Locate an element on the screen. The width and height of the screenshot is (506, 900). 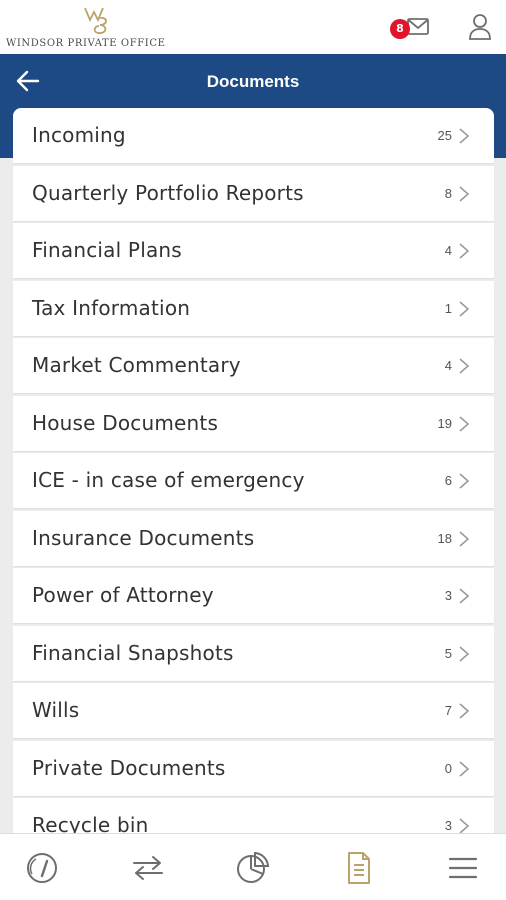
document-folder-row: House Documents 19 is located at coordinates (253, 423).